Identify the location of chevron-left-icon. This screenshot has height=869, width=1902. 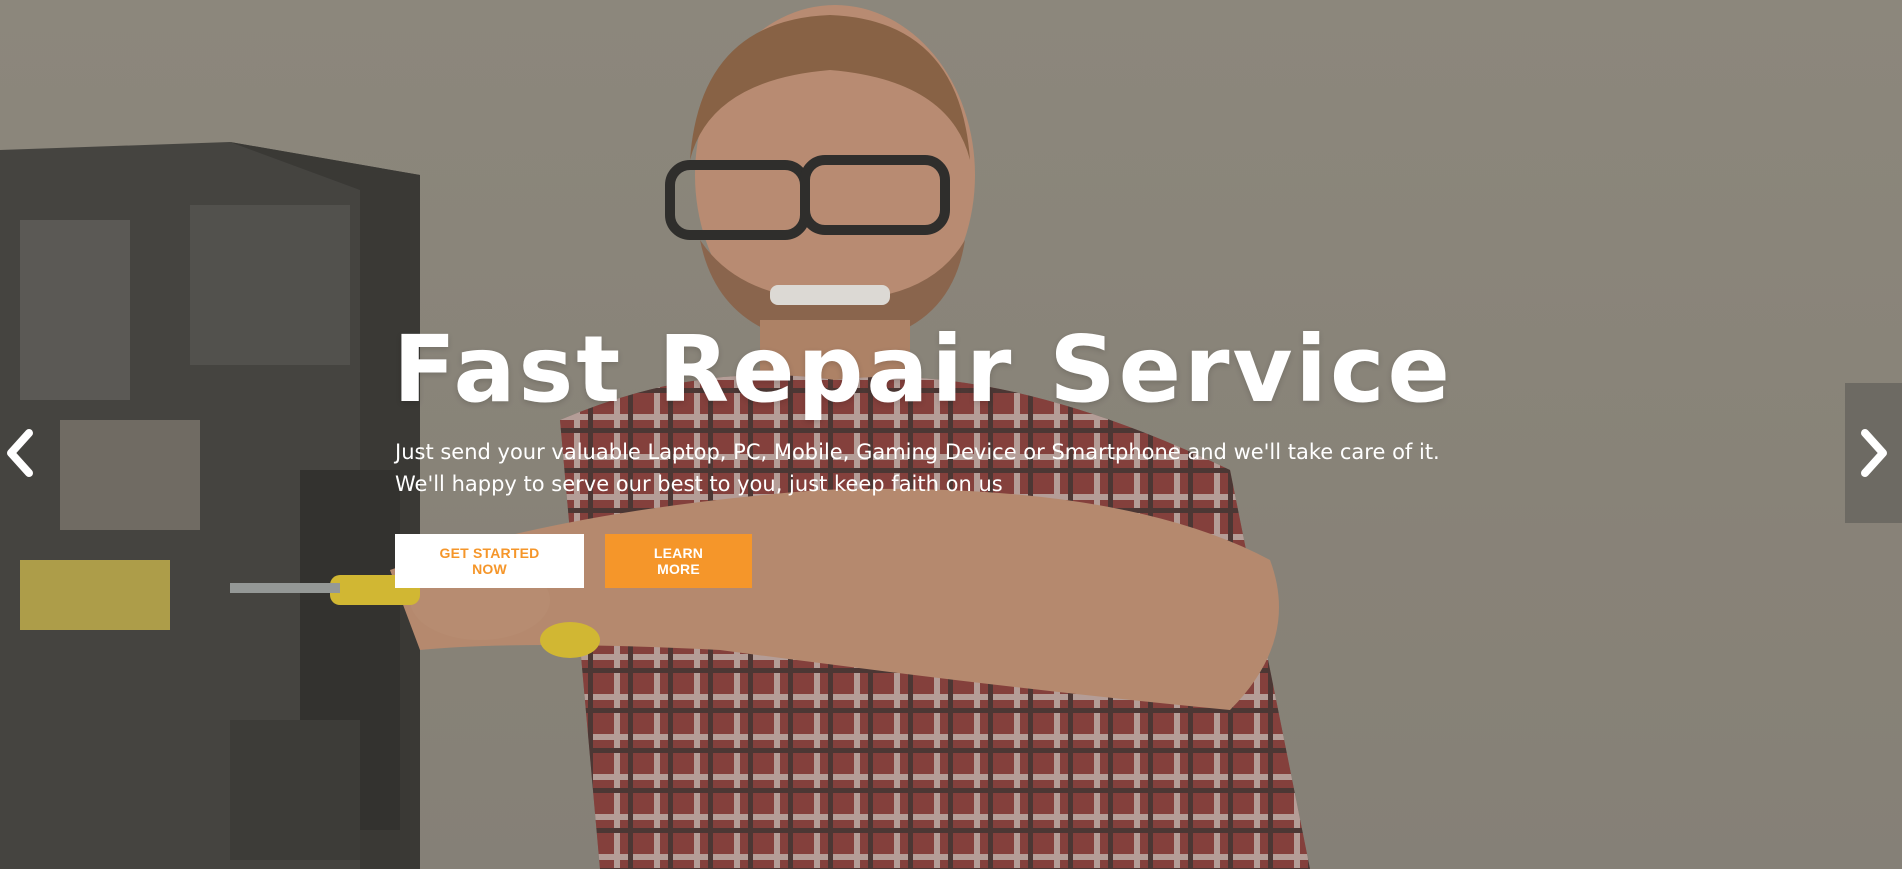
(20, 453).